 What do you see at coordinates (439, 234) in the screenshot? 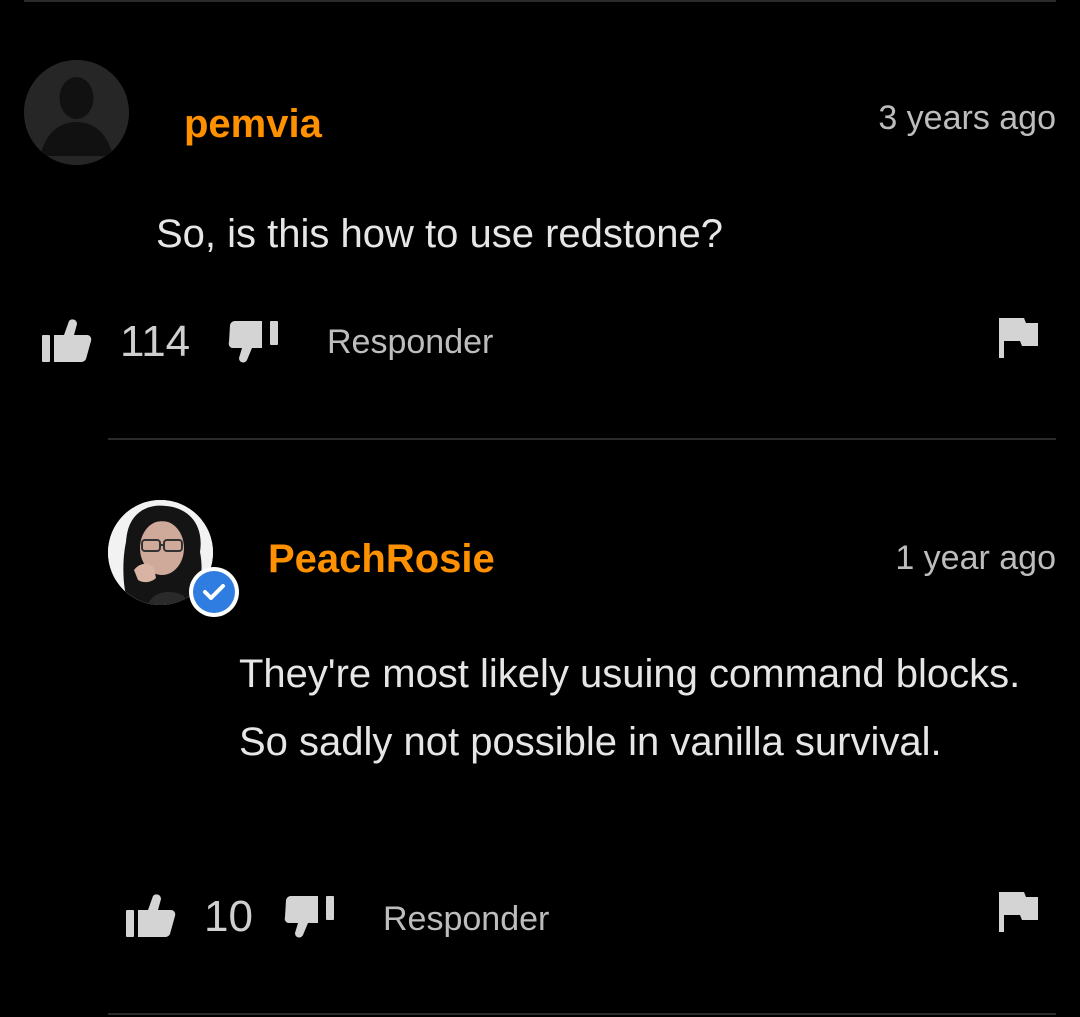
I see `comment-text: So, is this how to use redstone?` at bounding box center [439, 234].